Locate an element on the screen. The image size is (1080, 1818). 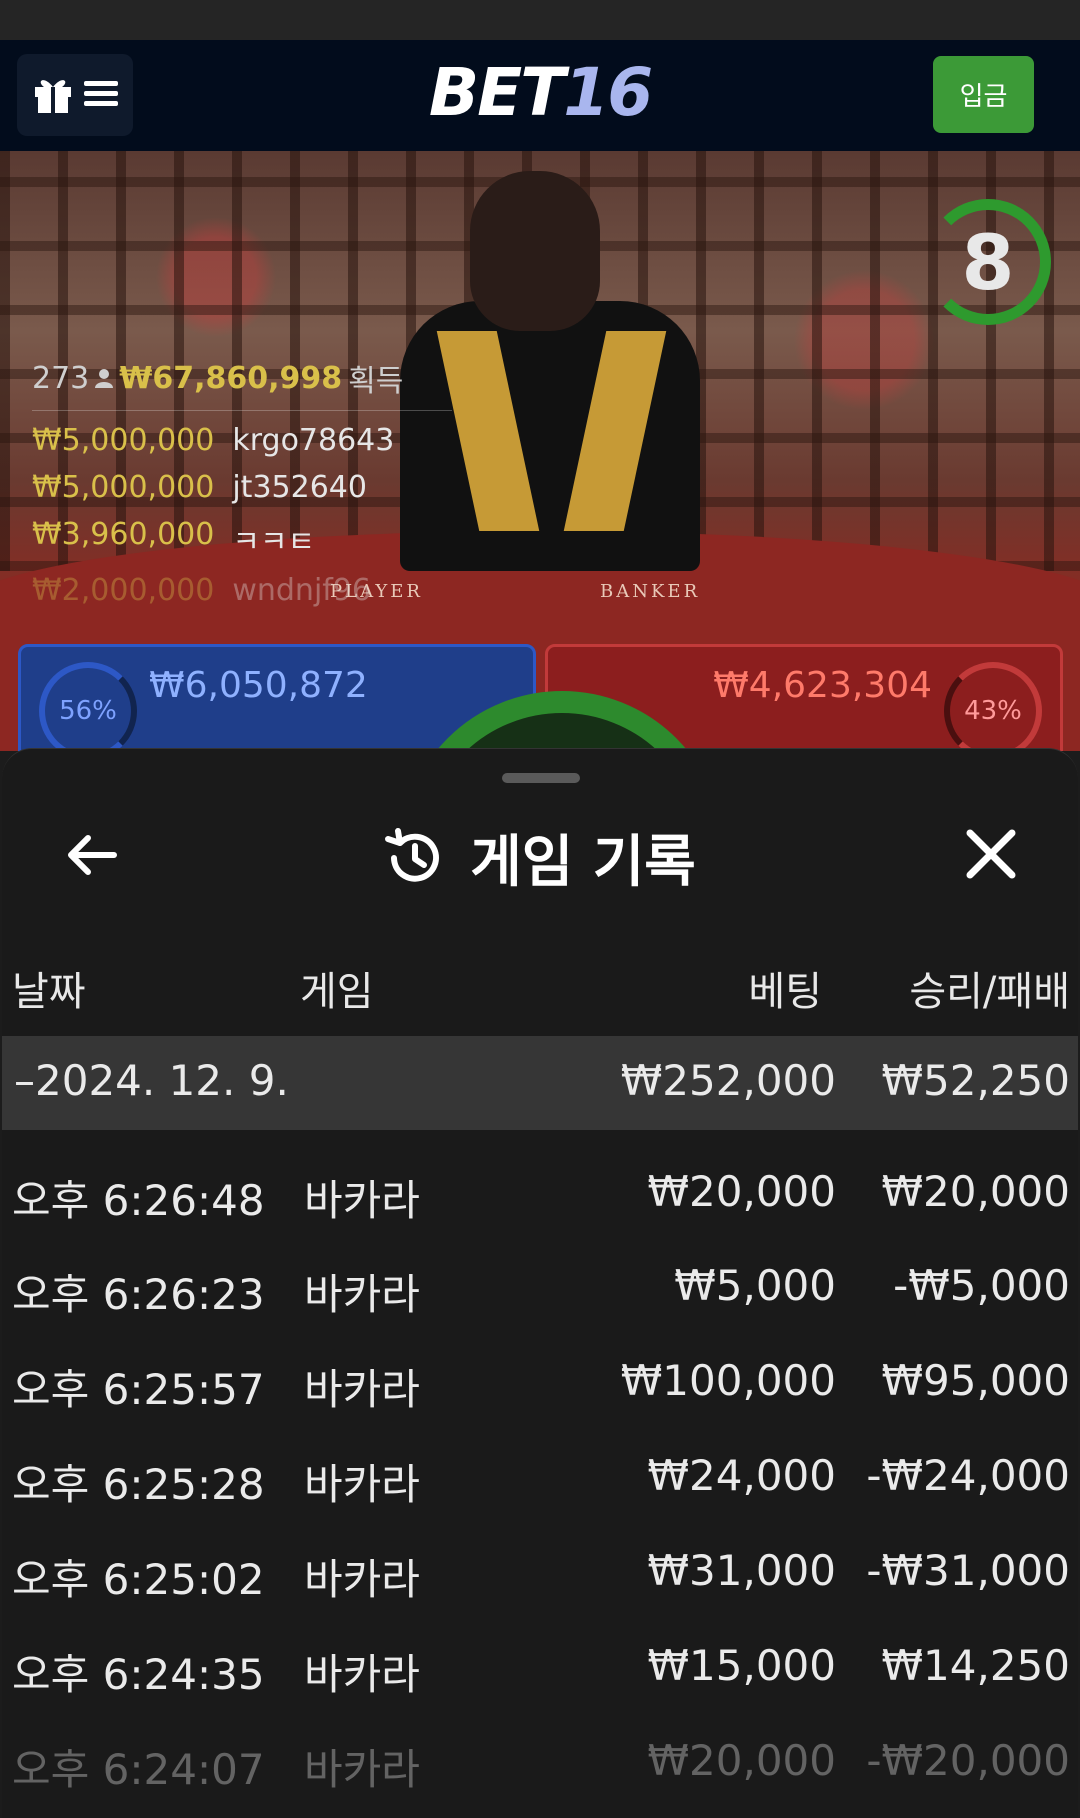
history-row: 오후 6:26:23 바카라 ₩5,000 -₩5,000 is located at coordinates (540, 1288).